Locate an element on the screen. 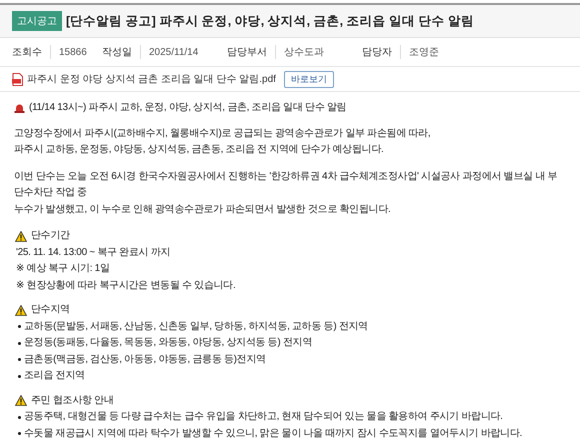 Image resolution: width=580 pixels, height=441 pixels. paragraph-line: 파주시 교하동, 운정동, 야당동, 상지석동, 금촌동, 조리읍 전 지역에 단수가 예상됩니다. is located at coordinates (199, 150).